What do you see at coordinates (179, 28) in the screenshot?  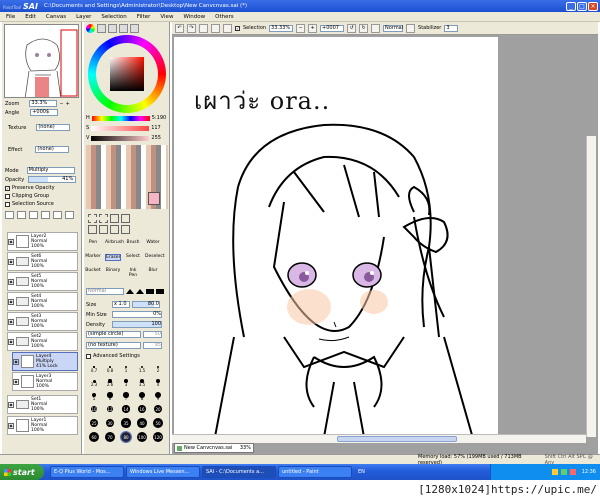 I see `undo-icon: ↶` at bounding box center [179, 28].